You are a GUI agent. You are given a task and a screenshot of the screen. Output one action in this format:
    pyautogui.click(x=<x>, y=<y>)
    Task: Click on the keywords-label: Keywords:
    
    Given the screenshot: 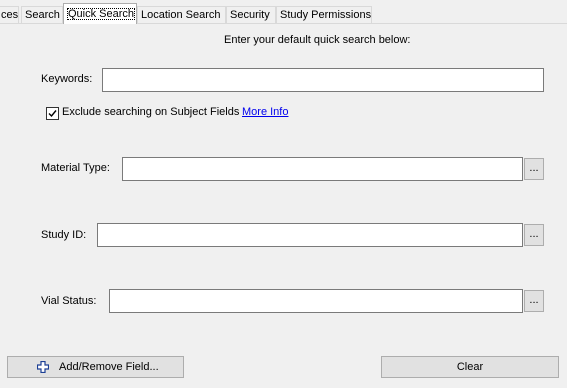 What is the action you would take?
    pyautogui.click(x=67, y=79)
    